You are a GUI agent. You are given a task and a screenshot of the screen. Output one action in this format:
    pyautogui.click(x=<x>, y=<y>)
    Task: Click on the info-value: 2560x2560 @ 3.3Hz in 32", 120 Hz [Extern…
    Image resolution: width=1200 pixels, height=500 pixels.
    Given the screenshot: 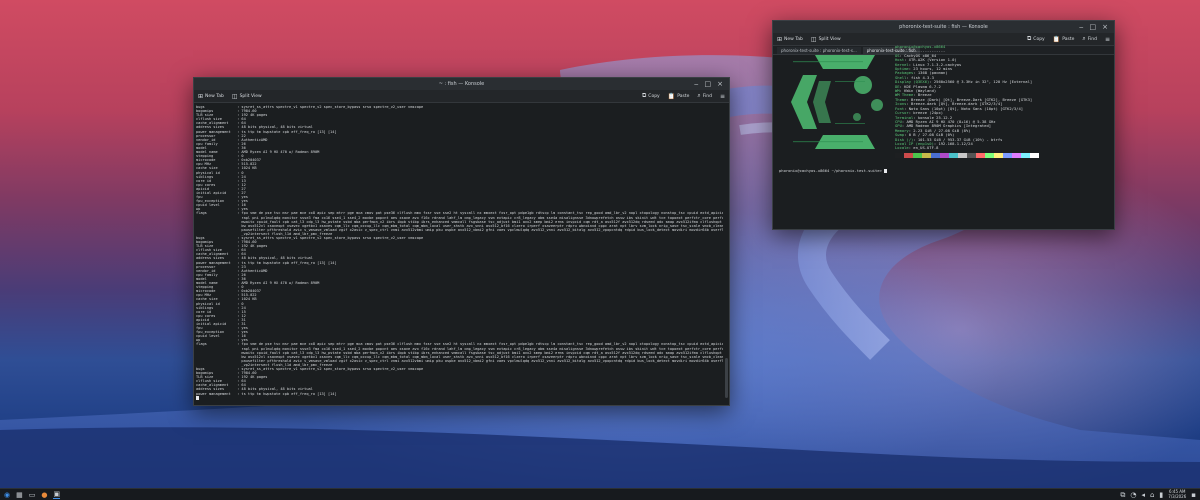 What is the action you would take?
    pyautogui.click(x=983, y=82)
    